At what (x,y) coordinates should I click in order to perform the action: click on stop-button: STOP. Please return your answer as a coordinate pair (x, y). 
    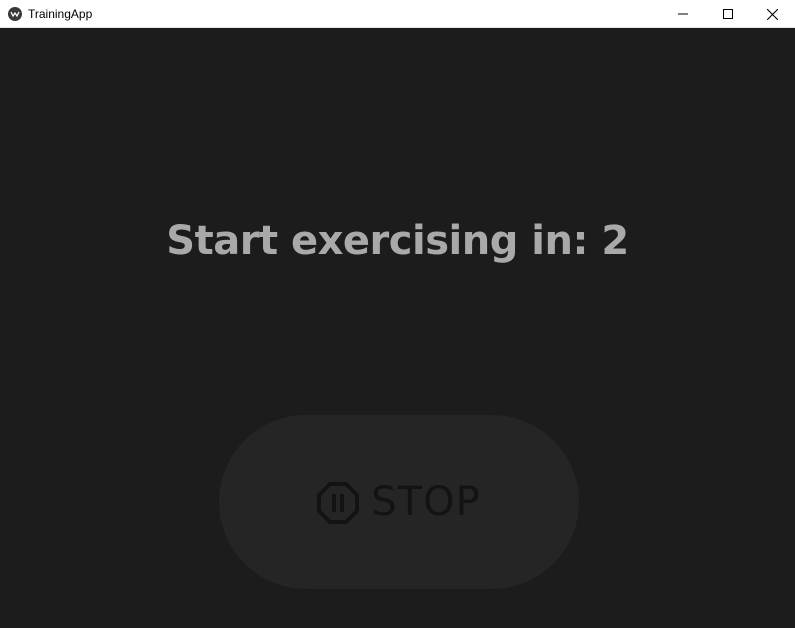
    Looking at the image, I should click on (399, 502).